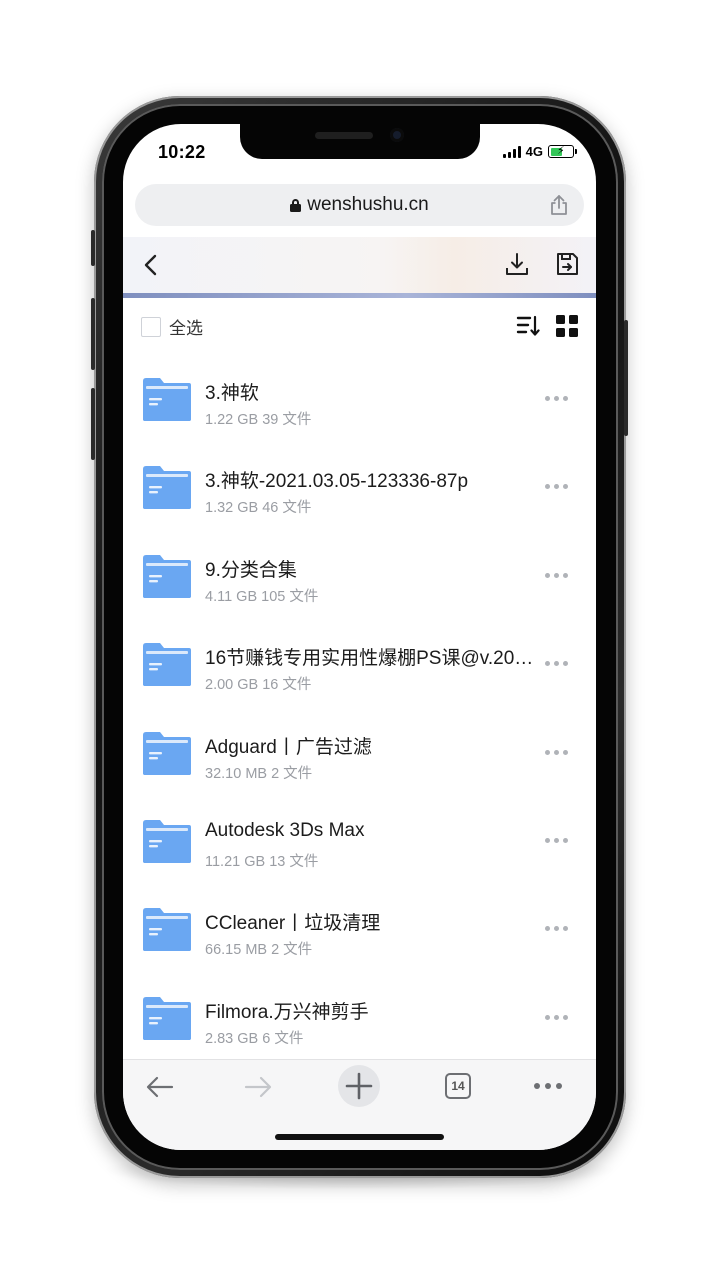 This screenshot has width=719, height=1280. Describe the element at coordinates (160, 1087) in the screenshot. I see `arrow-left-icon` at that location.